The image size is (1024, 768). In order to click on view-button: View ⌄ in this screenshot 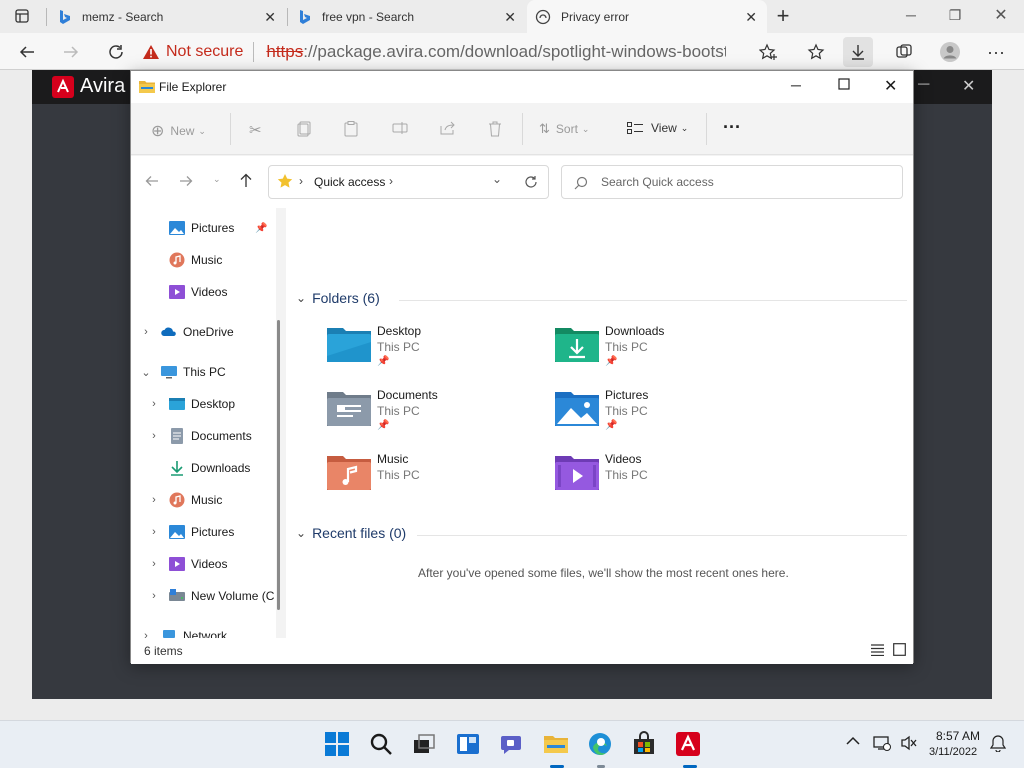, I will do `click(657, 128)`.